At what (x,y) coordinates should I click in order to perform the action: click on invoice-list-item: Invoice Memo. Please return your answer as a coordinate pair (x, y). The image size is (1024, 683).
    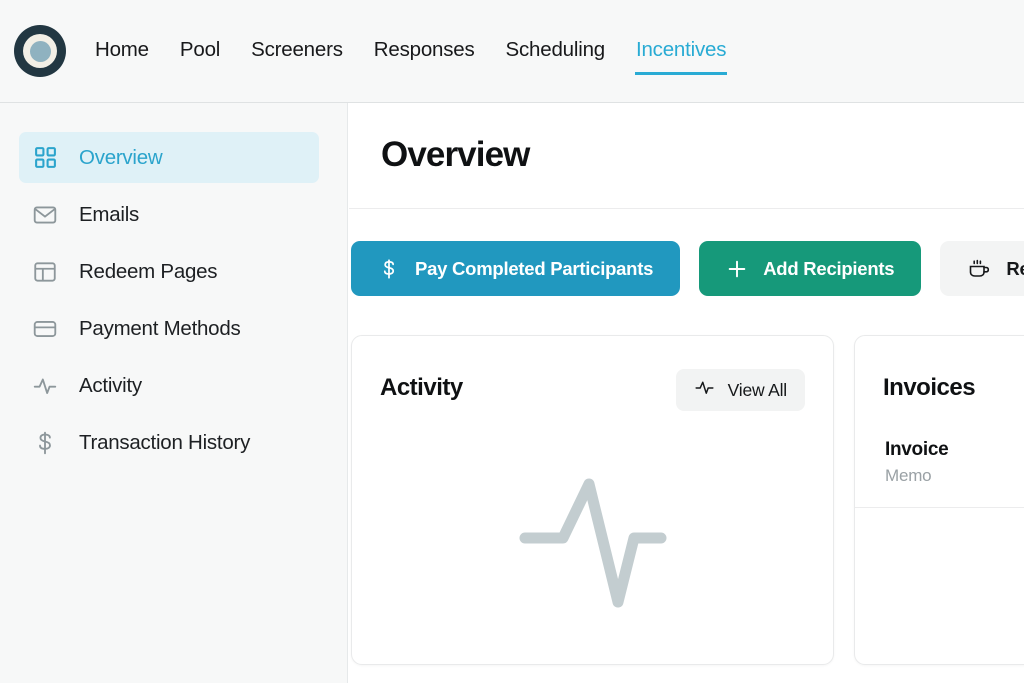
    Looking at the image, I should click on (939, 462).